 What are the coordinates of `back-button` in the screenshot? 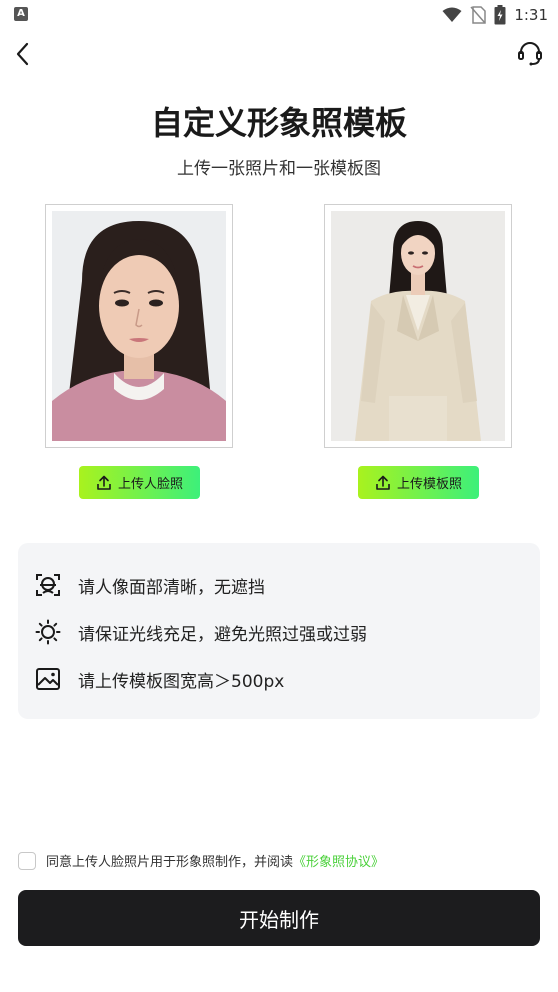 It's located at (25, 54).